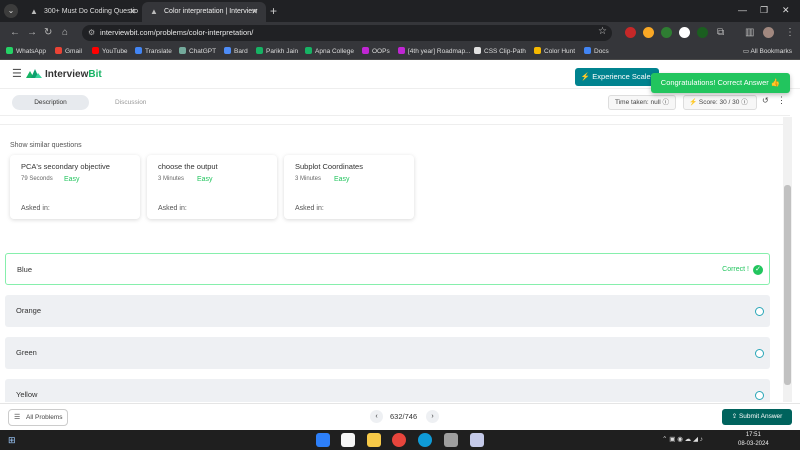  I want to click on windows-start-icon: ⊞, so click(12, 440).